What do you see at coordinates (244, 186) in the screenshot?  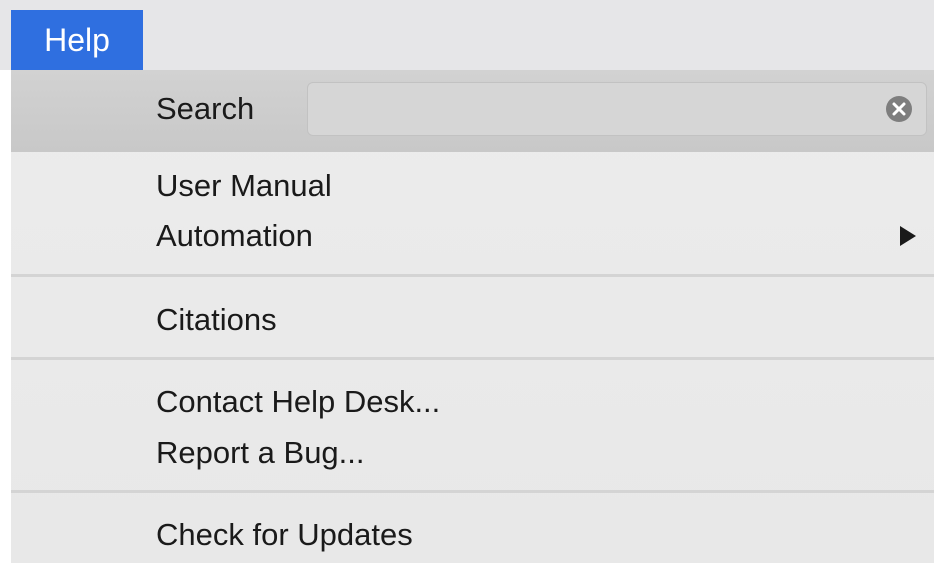 I see `menu-item-user-manual: User Manual` at bounding box center [244, 186].